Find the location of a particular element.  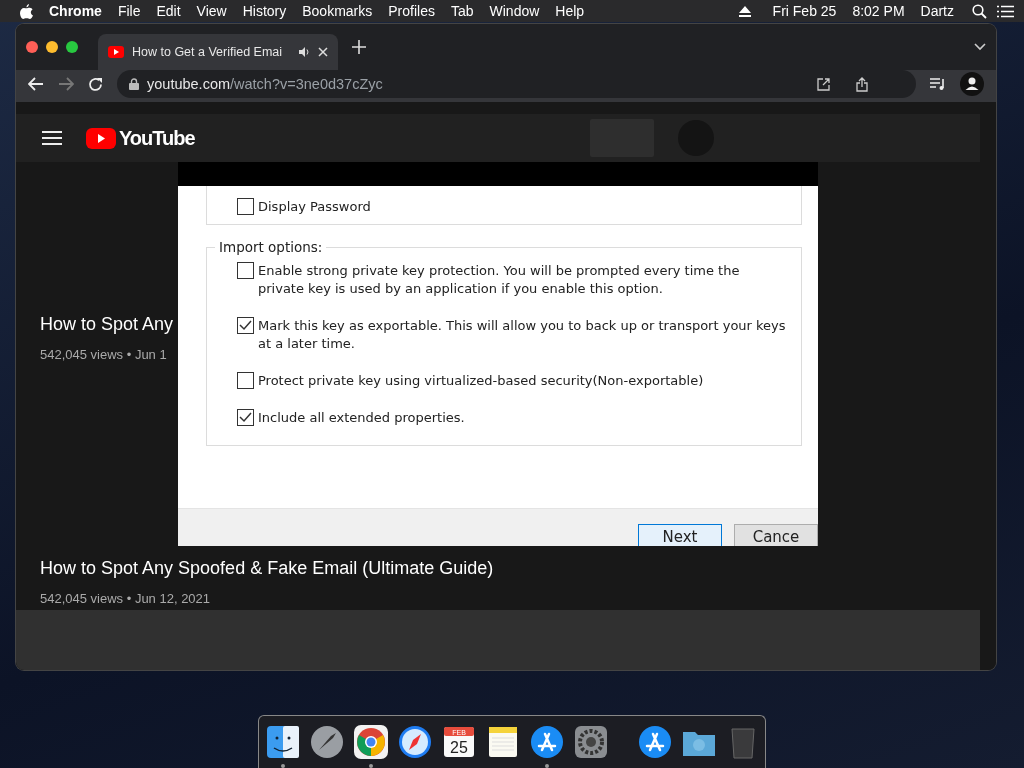

checkbox-label: Display Password is located at coordinates (314, 207).